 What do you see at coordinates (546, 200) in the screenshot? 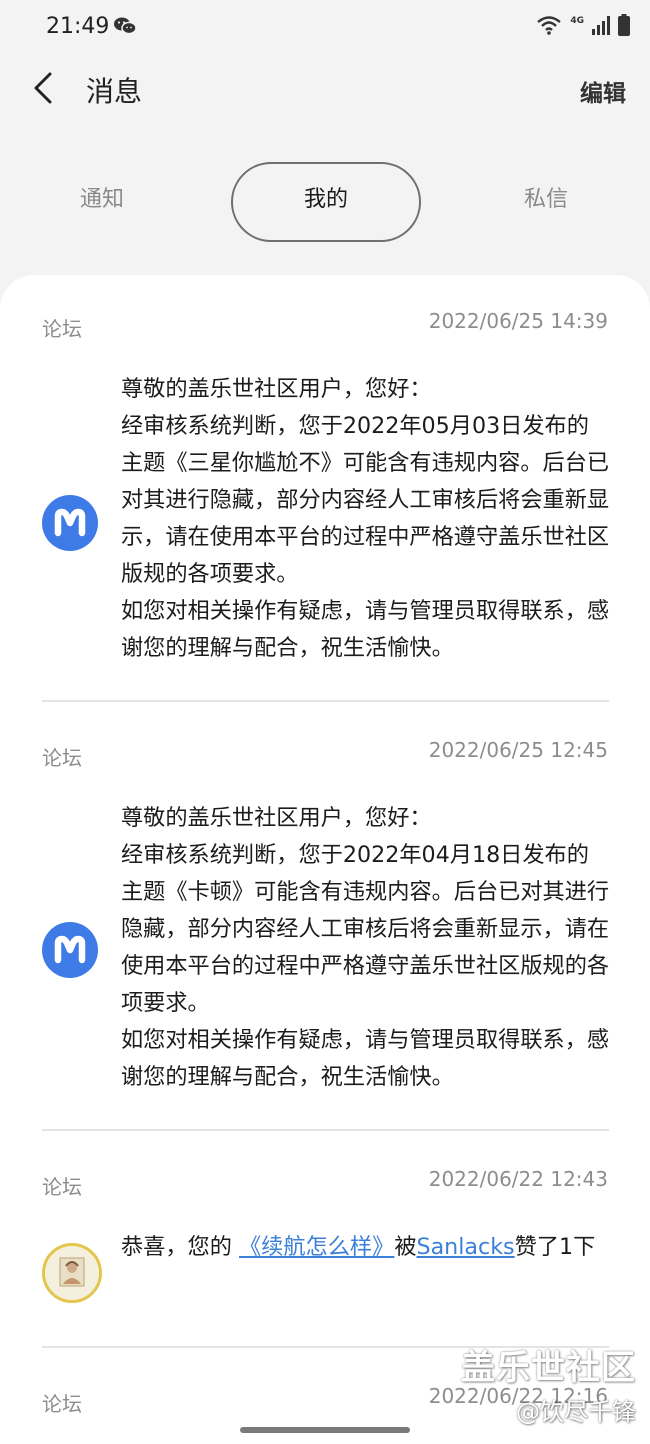
I see `tab-private-messages: 私信` at bounding box center [546, 200].